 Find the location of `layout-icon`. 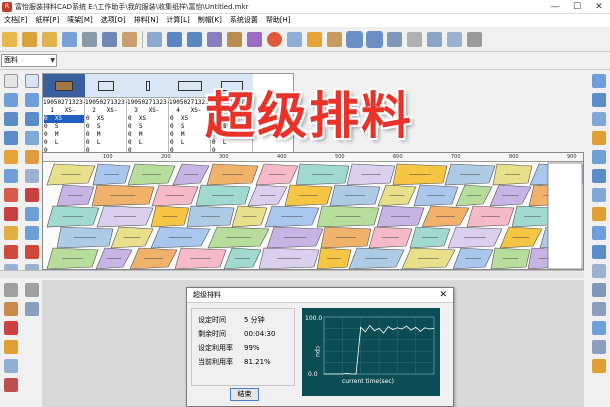

layout-icon is located at coordinates (394, 39).